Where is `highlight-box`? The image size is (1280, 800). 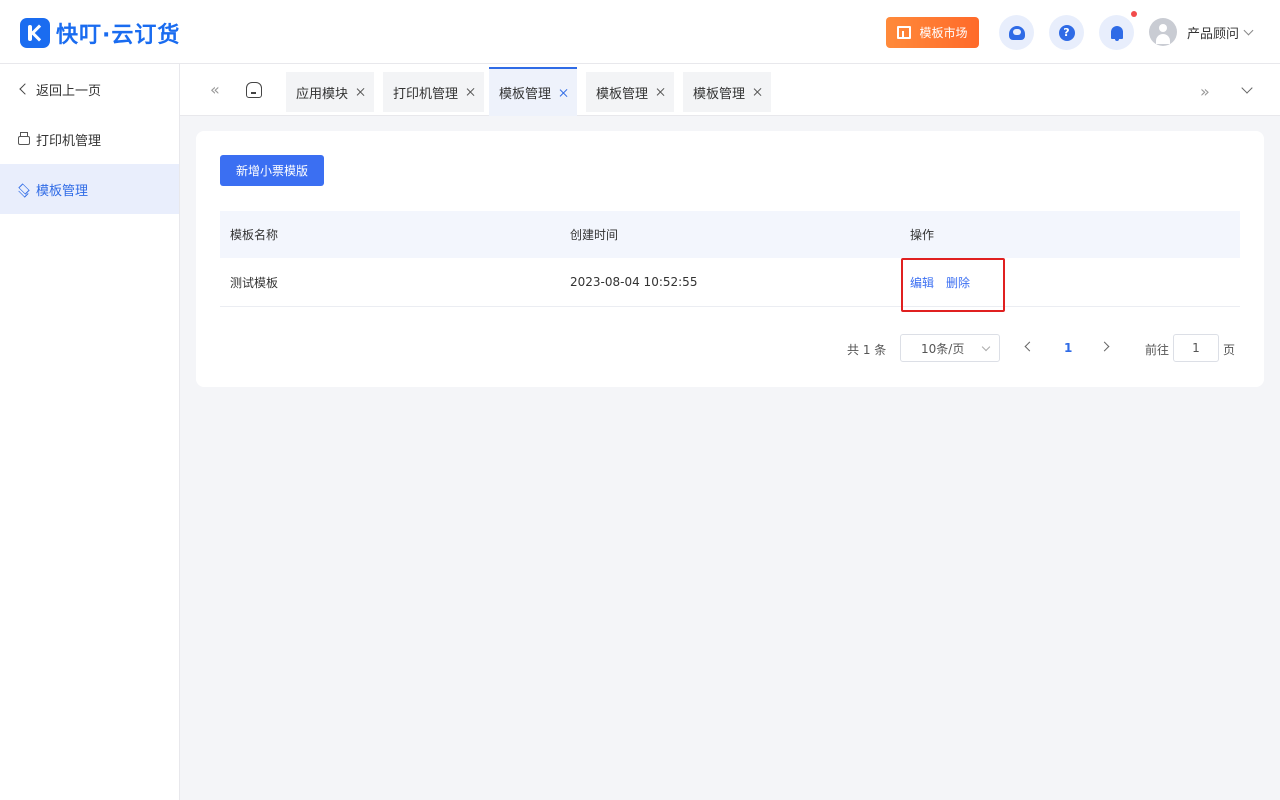 highlight-box is located at coordinates (953, 285).